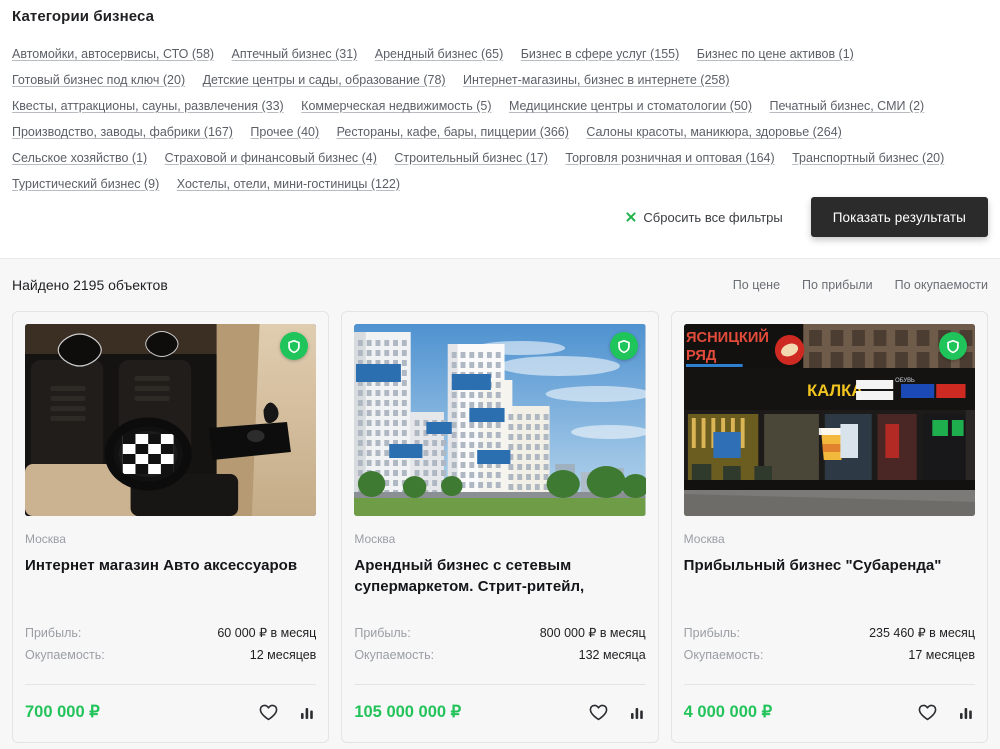 The image size is (1000, 749). Describe the element at coordinates (829, 576) in the screenshot. I see `listing-title: Прибыльный бизнес "Субаренда"` at that location.